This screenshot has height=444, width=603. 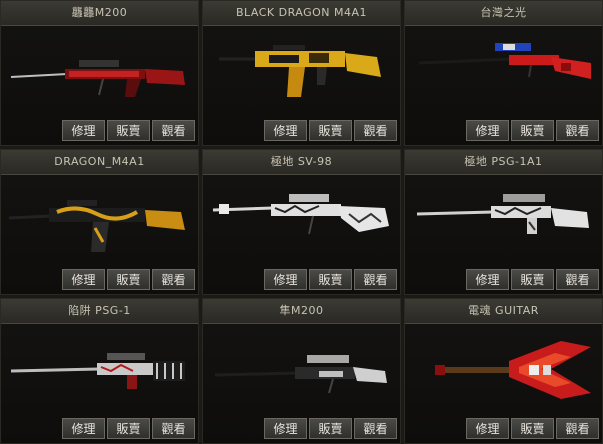 I want to click on weapon-card: DRAGON_M4A1 修理 販賣 觀看, so click(x=99, y=222).